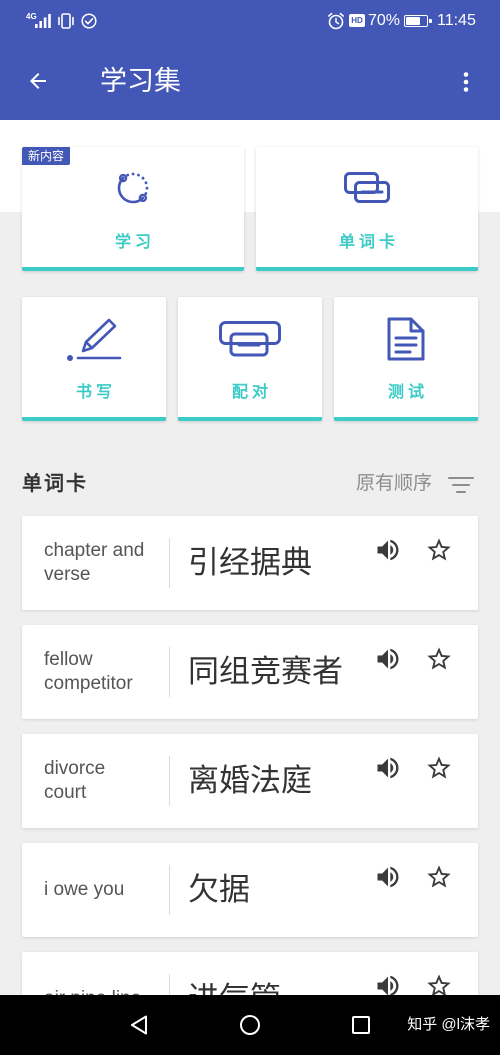 This screenshot has width=500, height=1055. What do you see at coordinates (456, 20) in the screenshot?
I see `clock: 11:45` at bounding box center [456, 20].